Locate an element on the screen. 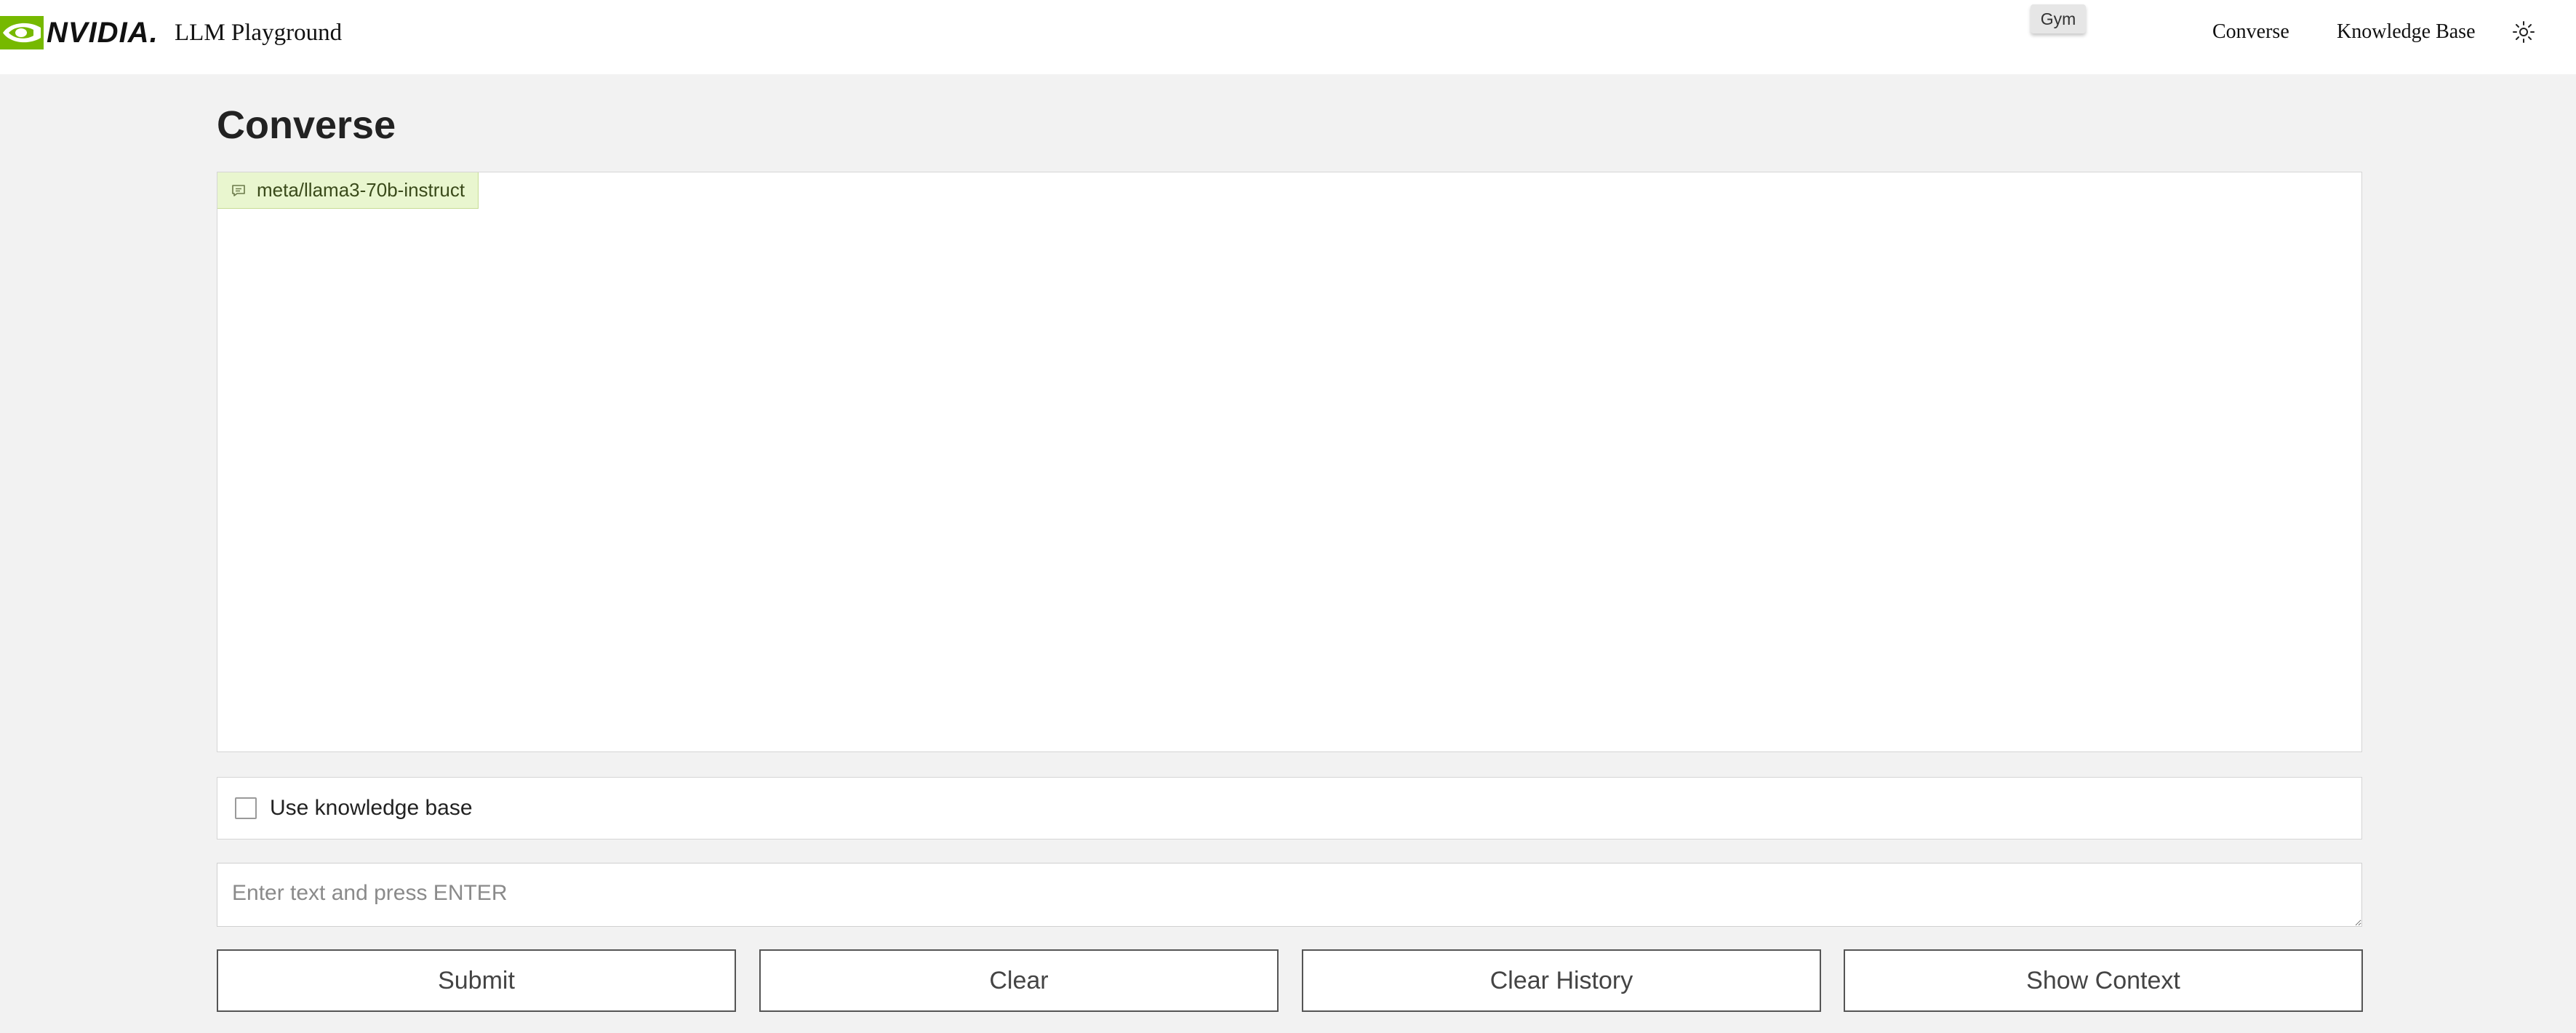 The image size is (2576, 1033). chat-bubble-icon is located at coordinates (238, 190).